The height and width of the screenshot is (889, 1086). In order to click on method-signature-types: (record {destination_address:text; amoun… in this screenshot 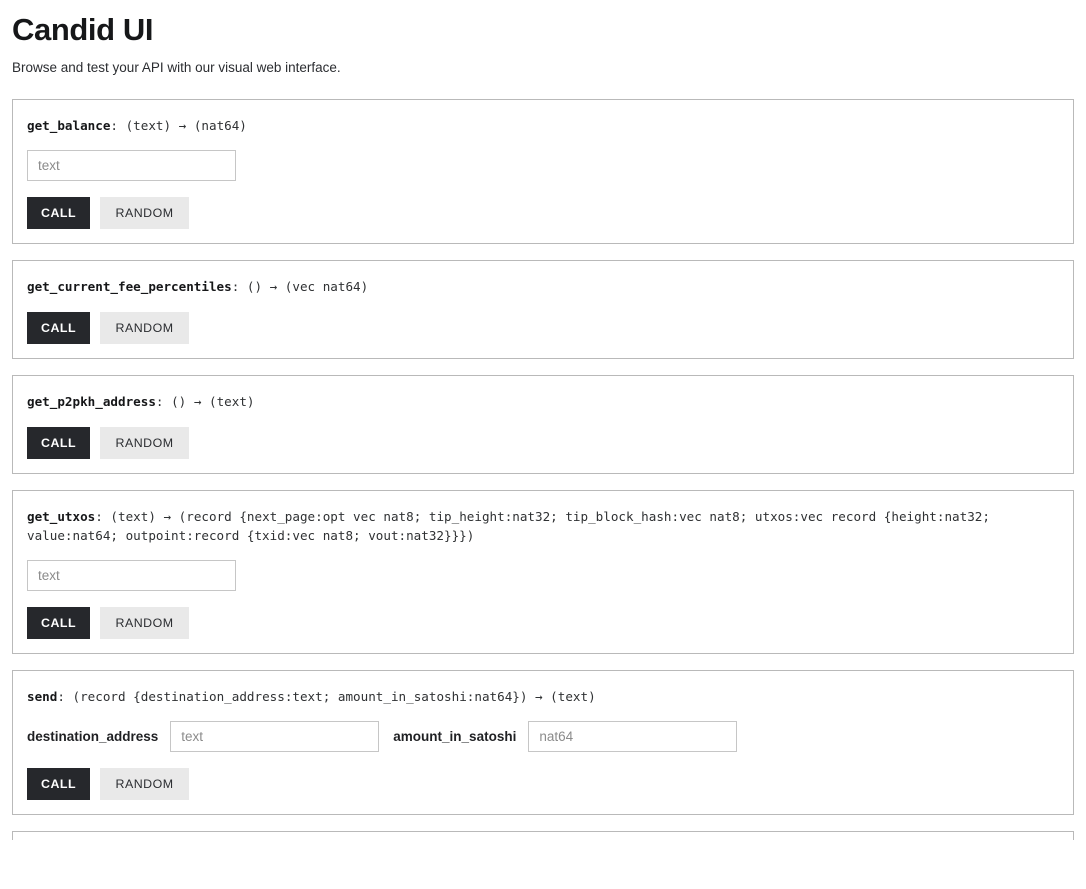, I will do `click(334, 696)`.